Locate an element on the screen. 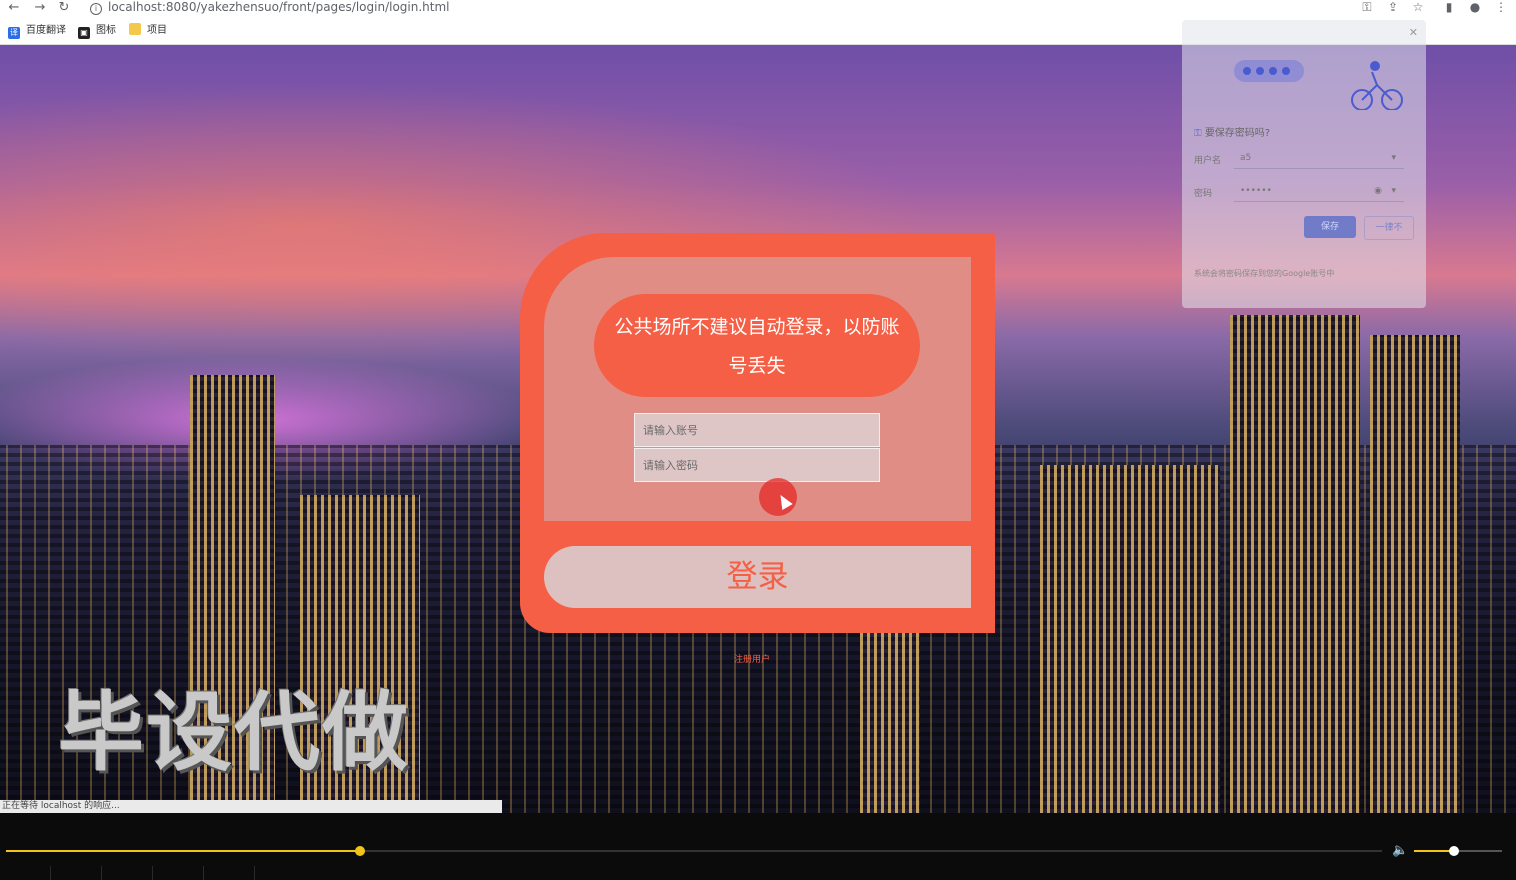 This screenshot has width=1516, height=880. reload-icon: ↻ is located at coordinates (64, 8).